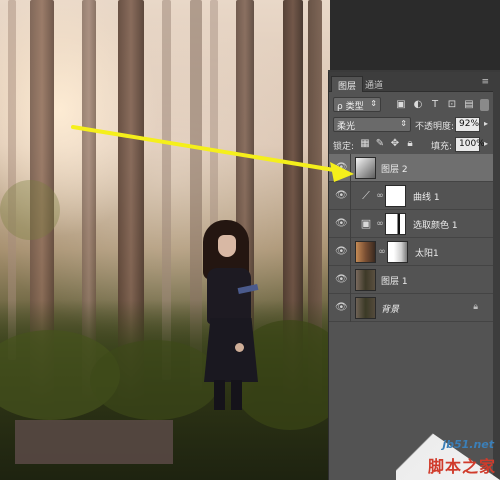  Describe the element at coordinates (239, 347) in the screenshot. I see `girl-hand` at that location.